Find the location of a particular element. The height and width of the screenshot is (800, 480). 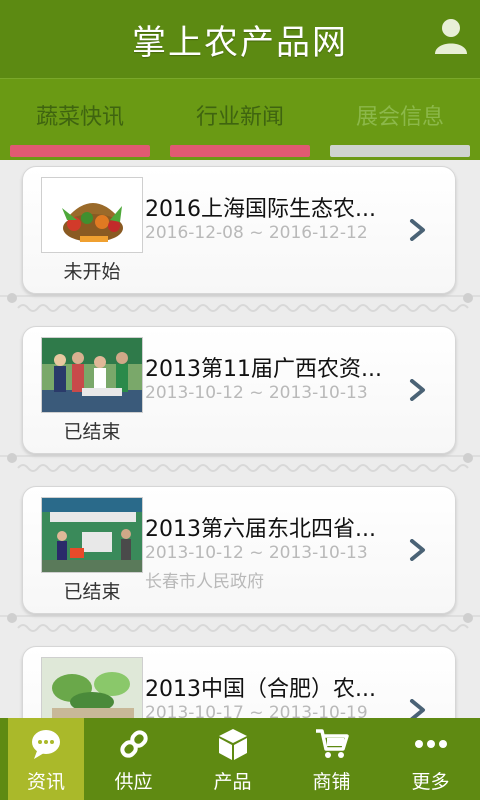

app-title: 掌上农产品网 is located at coordinates (240, 42).